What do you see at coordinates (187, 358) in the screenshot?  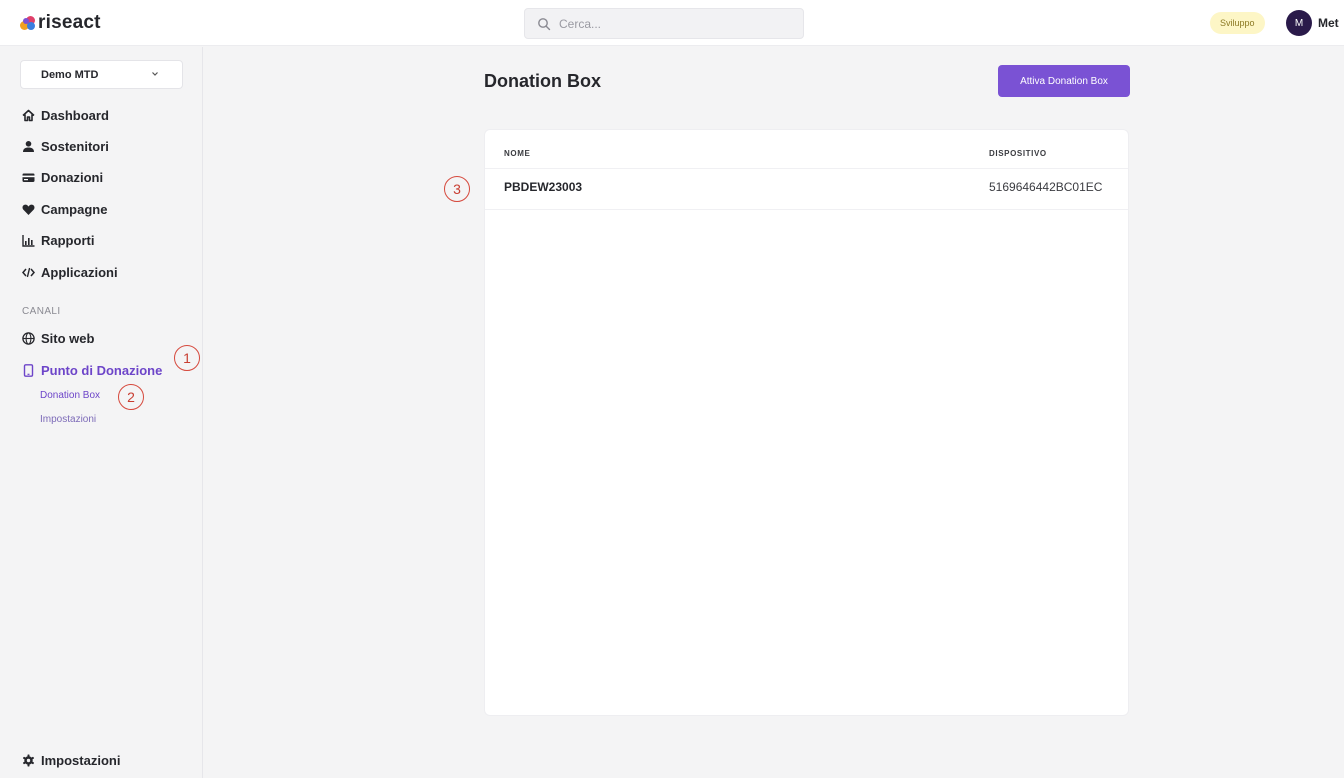 I see `annotation-marker-1: 1` at bounding box center [187, 358].